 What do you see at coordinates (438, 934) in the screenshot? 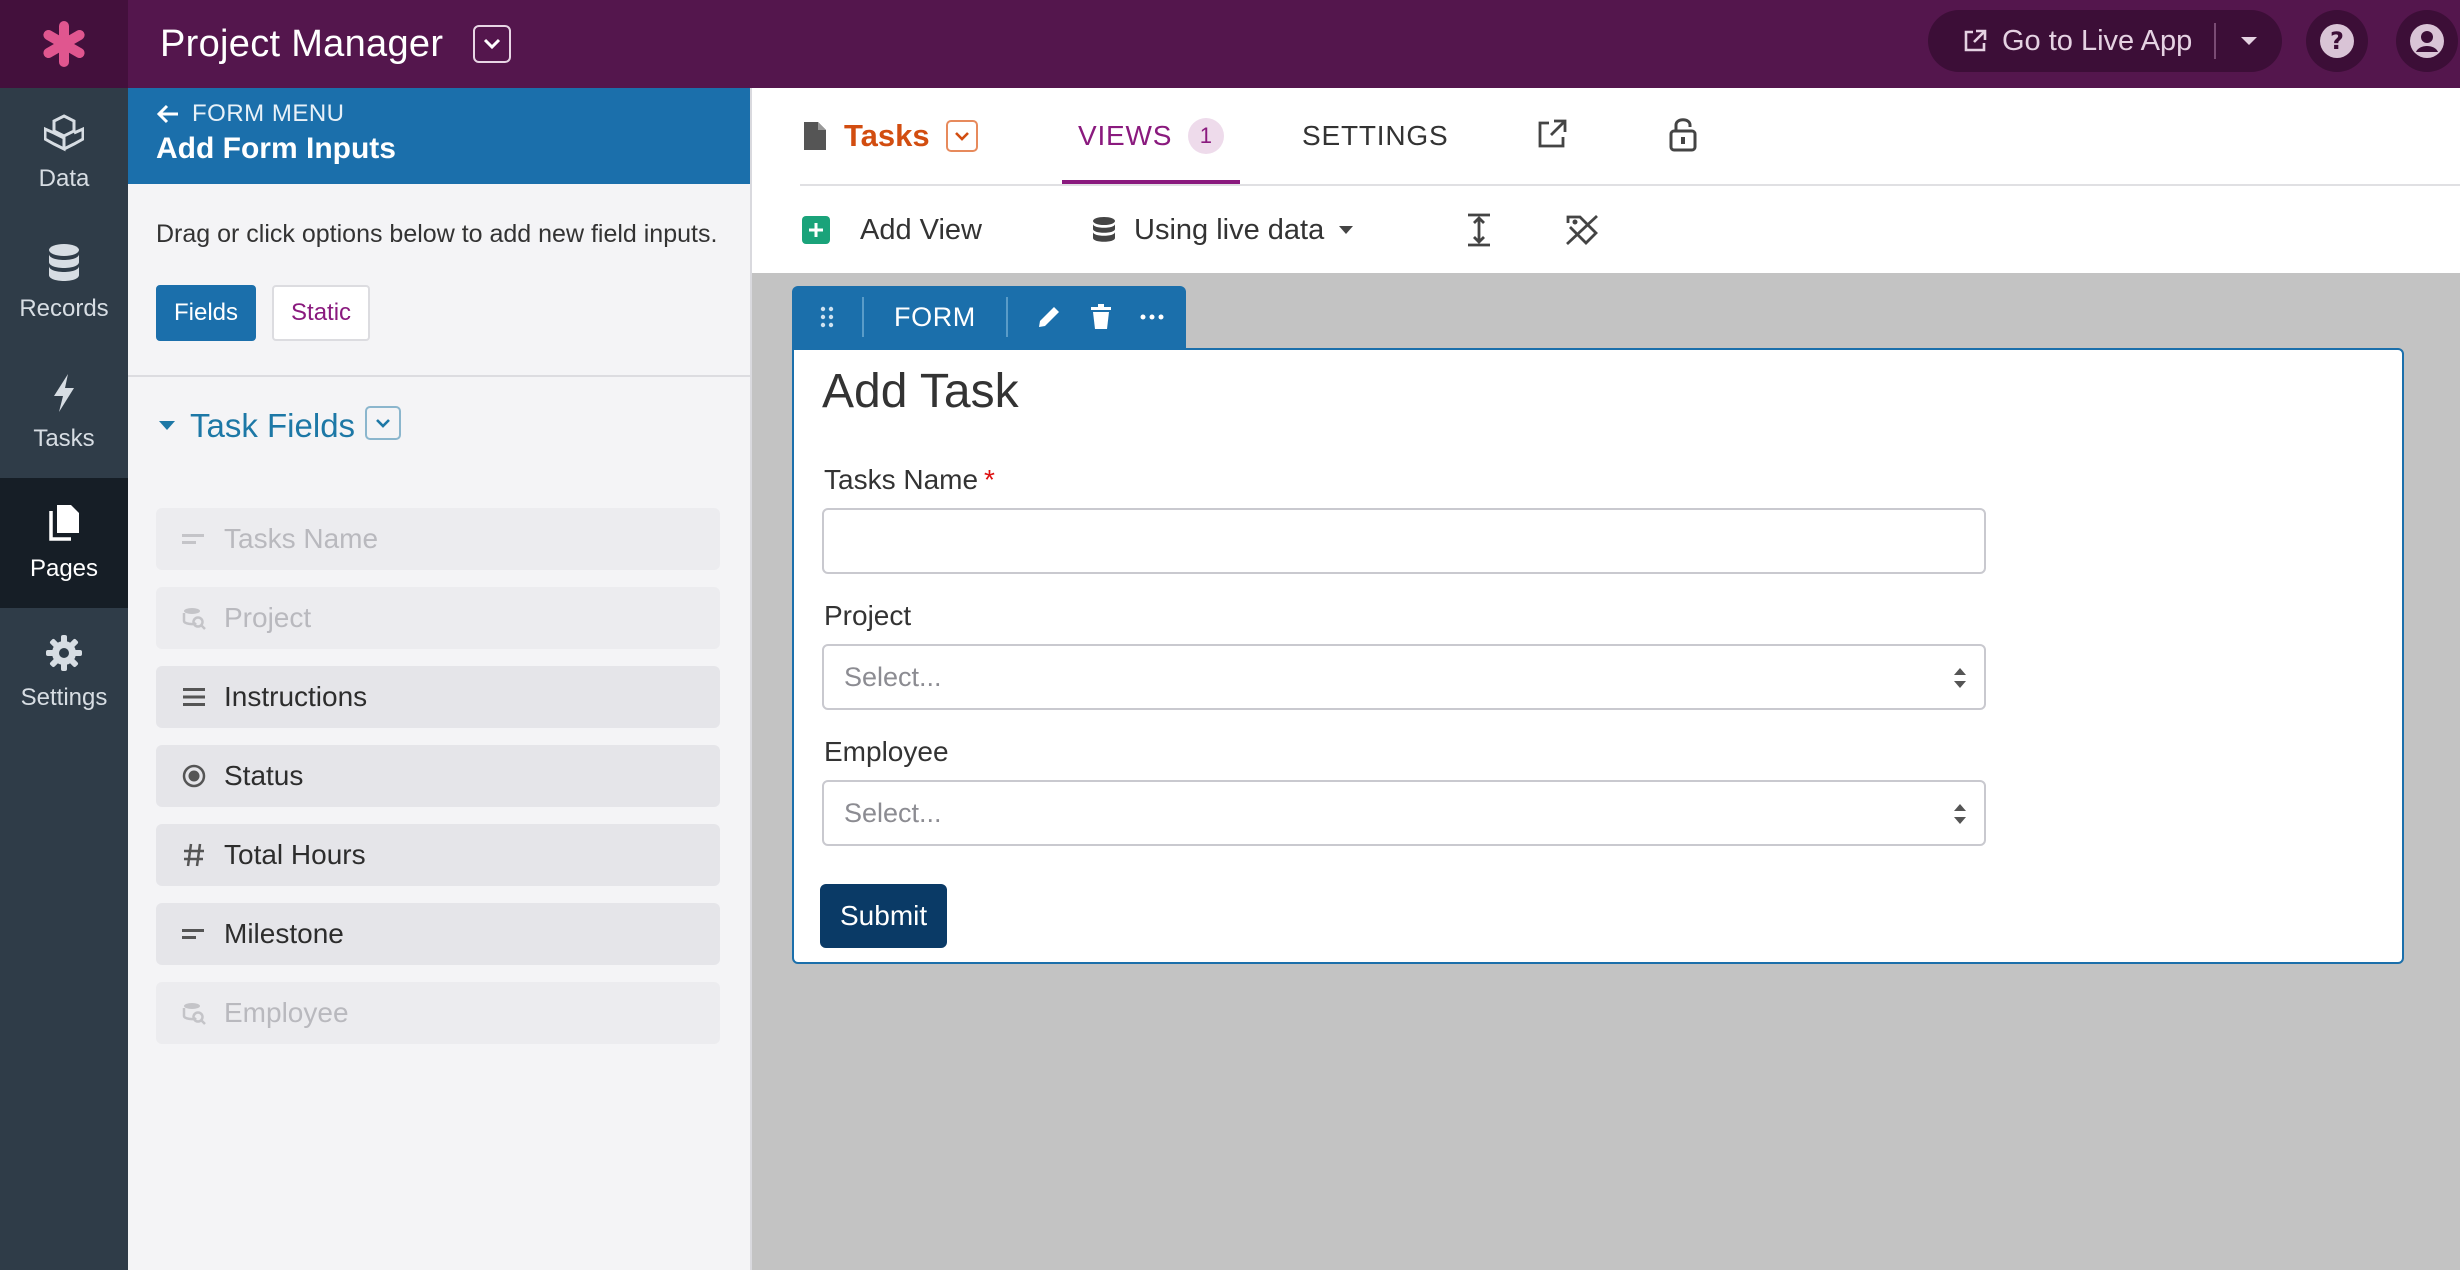
I see `field-option-milestone: Milestone` at bounding box center [438, 934].